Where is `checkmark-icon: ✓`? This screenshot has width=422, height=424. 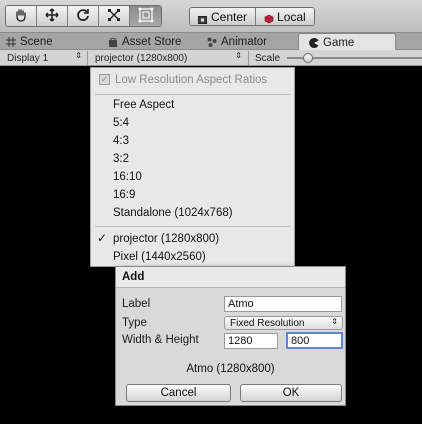
checkmark-icon: ✓ is located at coordinates (102, 238).